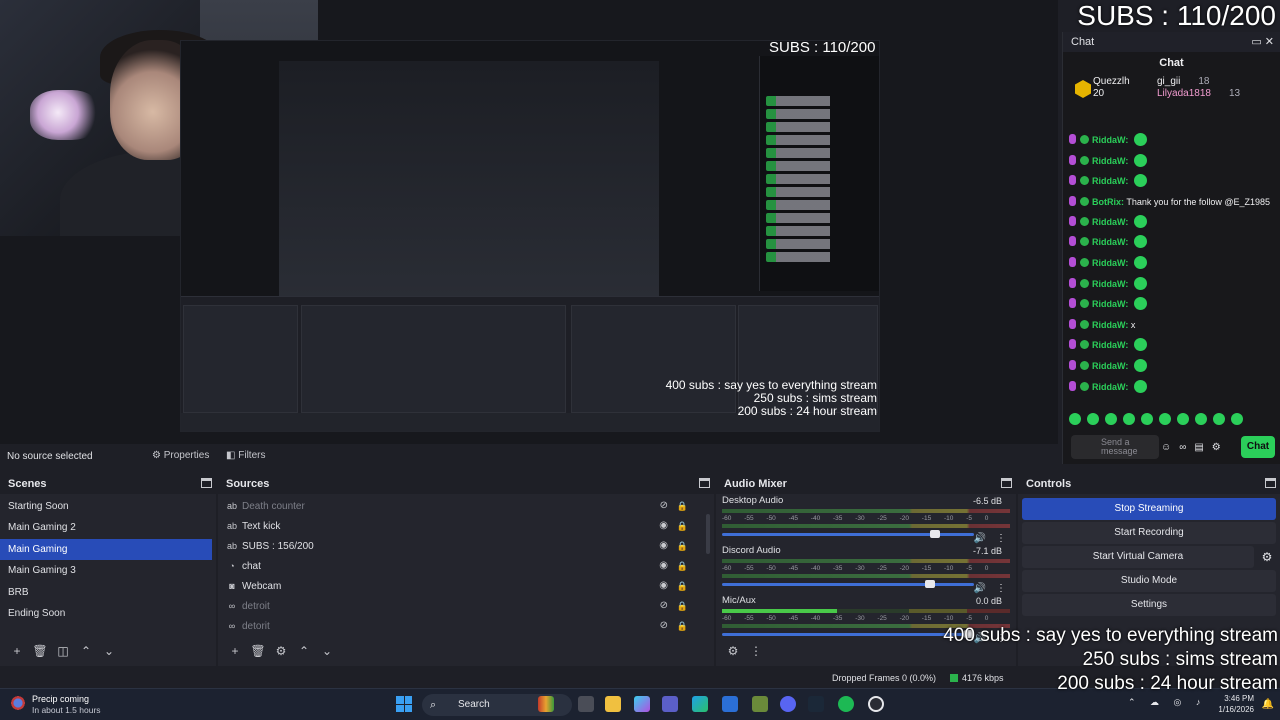 The image size is (1280, 720). What do you see at coordinates (1267, 557) in the screenshot?
I see `virtual-camera-gear-icon: ⚙` at bounding box center [1267, 557].